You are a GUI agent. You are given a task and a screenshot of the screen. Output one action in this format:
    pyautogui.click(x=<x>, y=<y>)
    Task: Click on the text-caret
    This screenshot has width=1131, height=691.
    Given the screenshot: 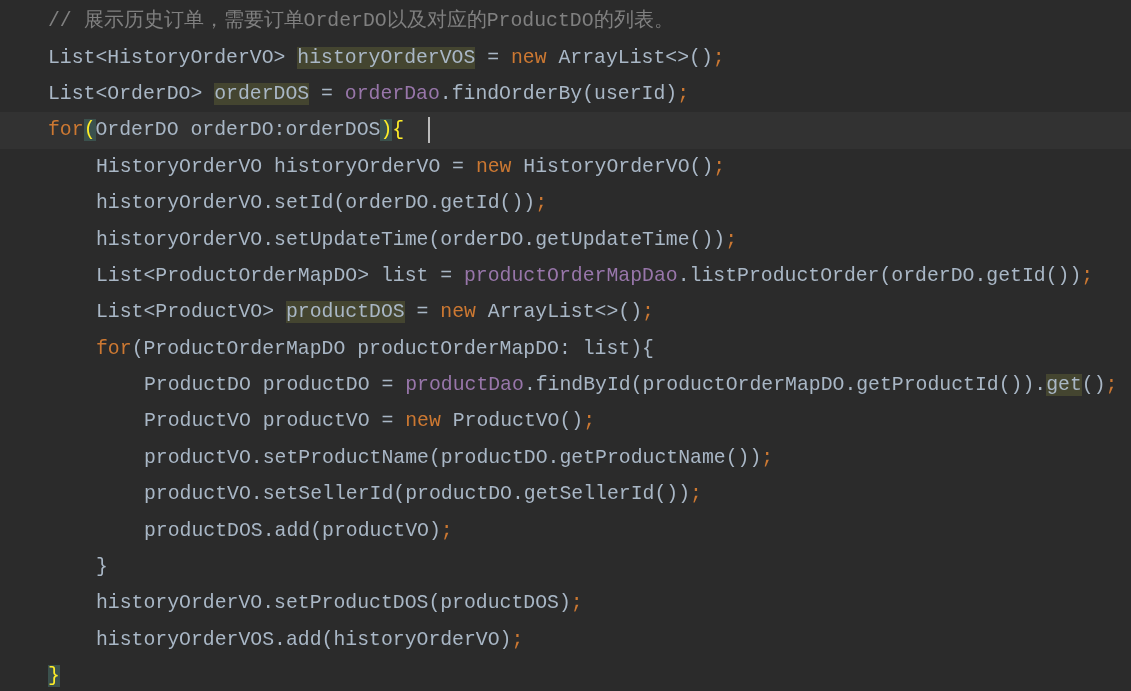 What is the action you would take?
    pyautogui.click(x=429, y=130)
    